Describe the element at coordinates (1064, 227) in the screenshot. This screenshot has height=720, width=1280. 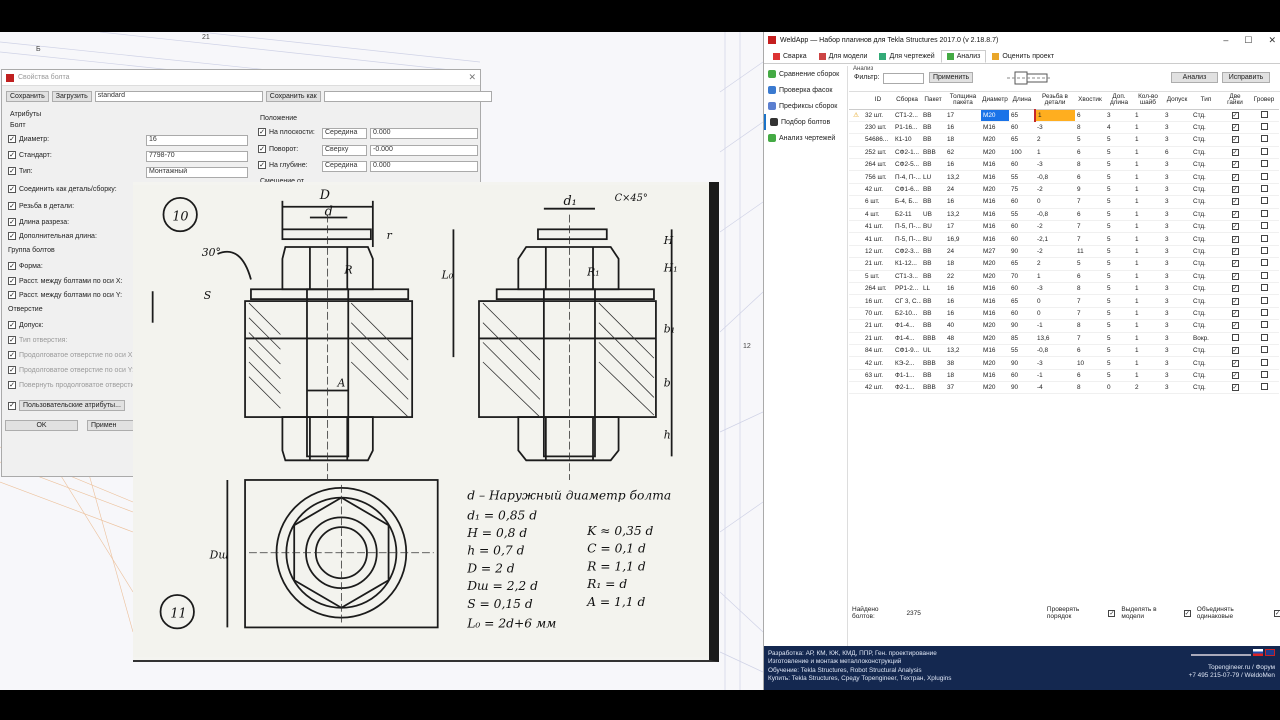
I see `table-row: 41 шт. П-5, П-... BU 17 M16 60 -2 7 5 1 3 Стд. ✓` at that location.